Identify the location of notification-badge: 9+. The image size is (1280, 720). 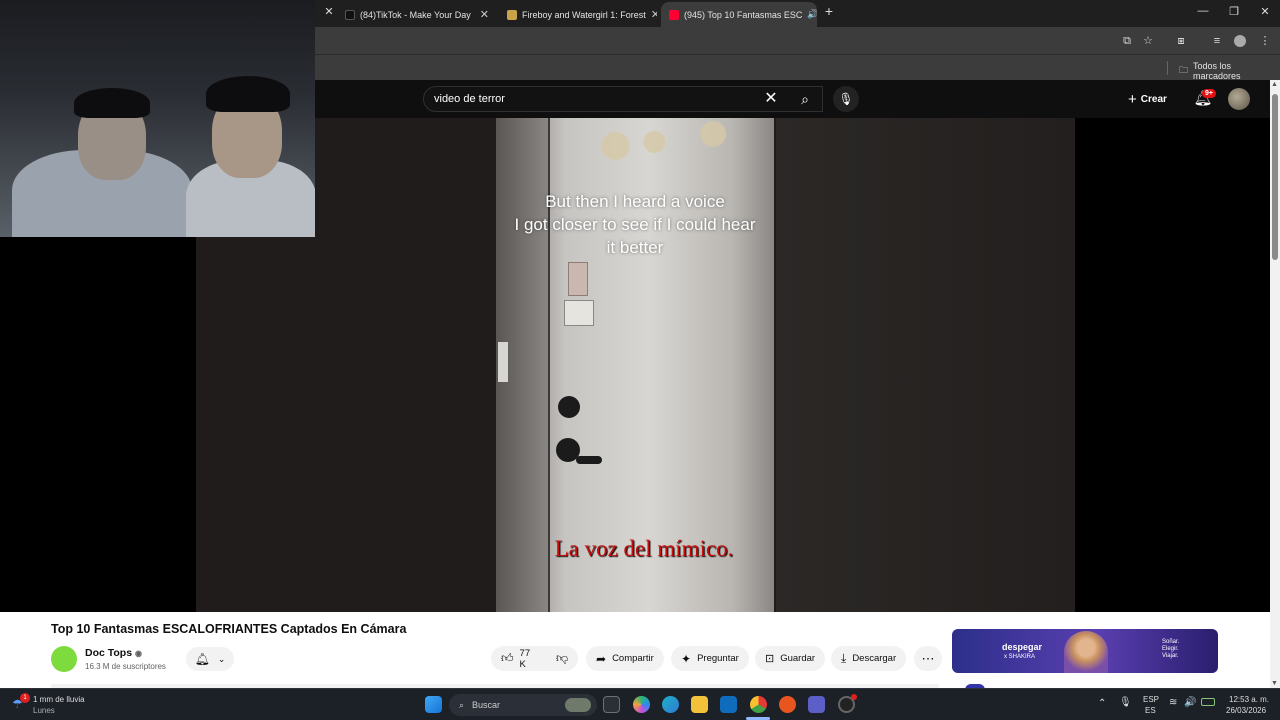
(1209, 93).